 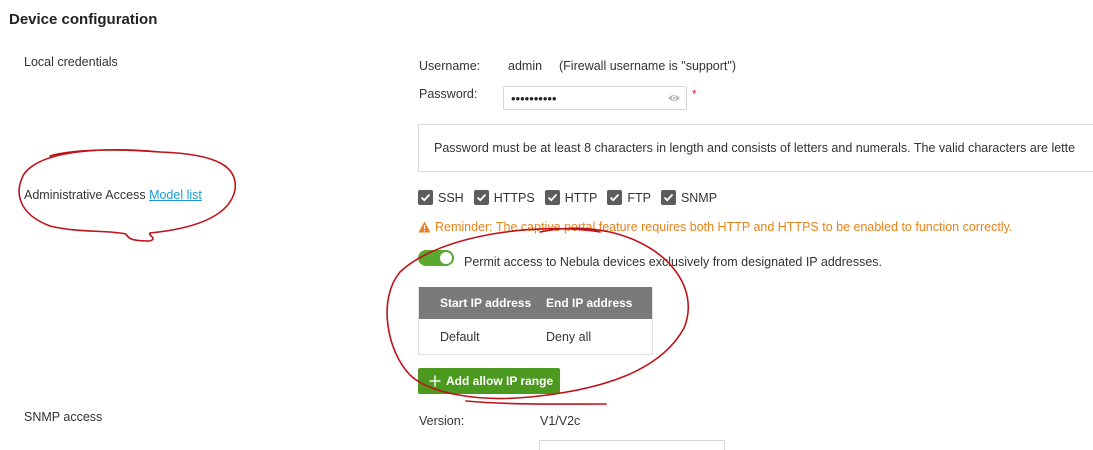 I want to click on annotation-underline, so click(x=536, y=402).